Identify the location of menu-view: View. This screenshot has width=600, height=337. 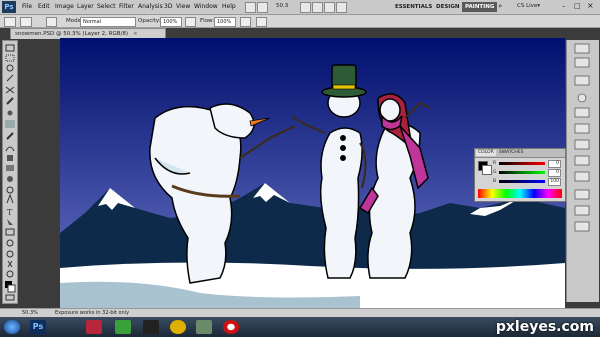
(183, 7).